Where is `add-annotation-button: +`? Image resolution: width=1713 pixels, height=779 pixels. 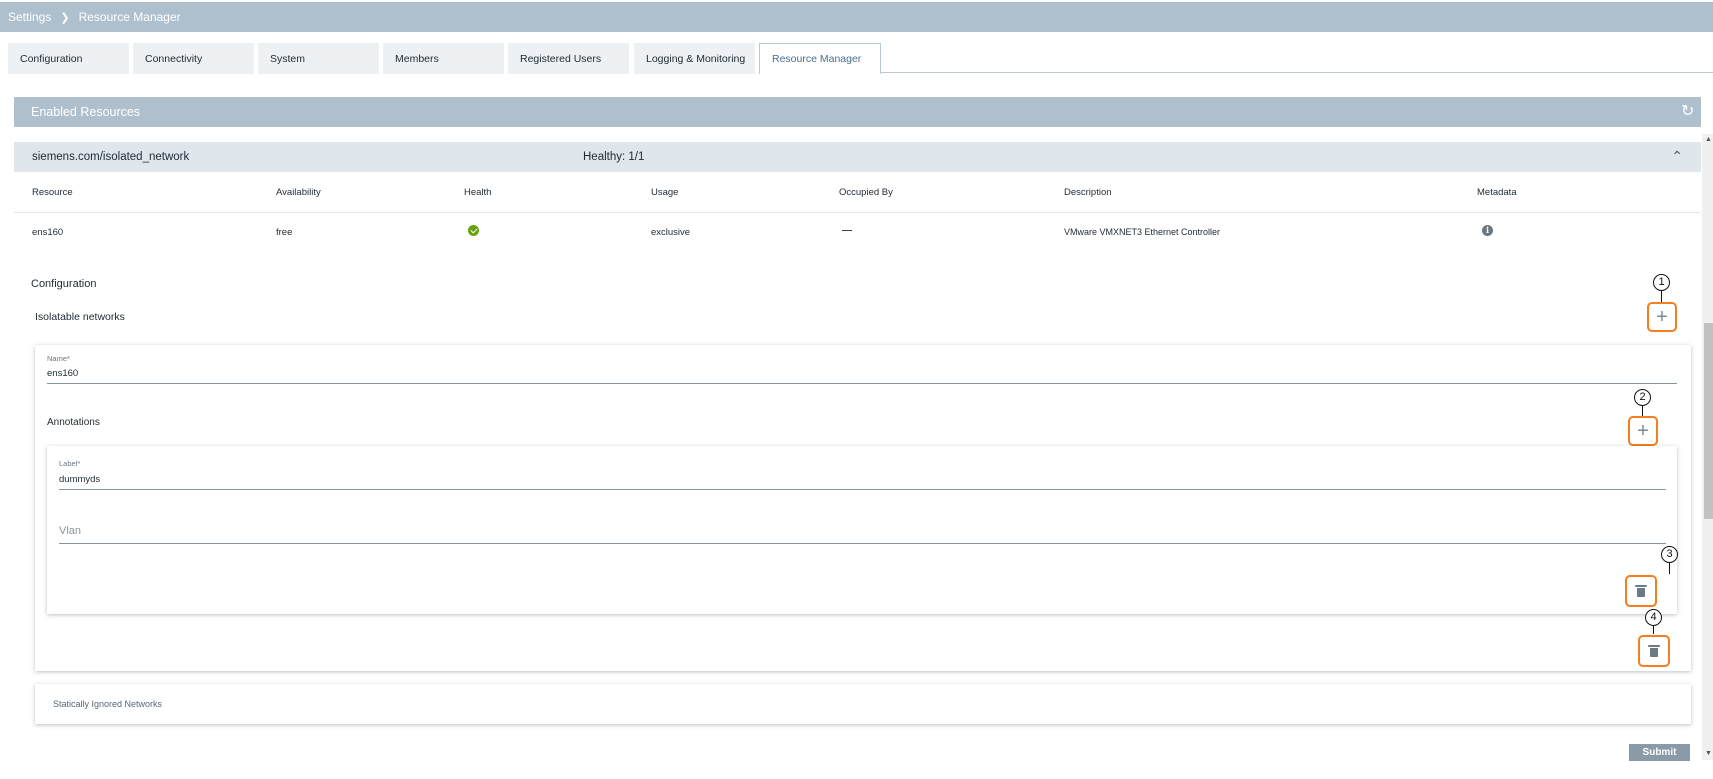 add-annotation-button: + is located at coordinates (1643, 431).